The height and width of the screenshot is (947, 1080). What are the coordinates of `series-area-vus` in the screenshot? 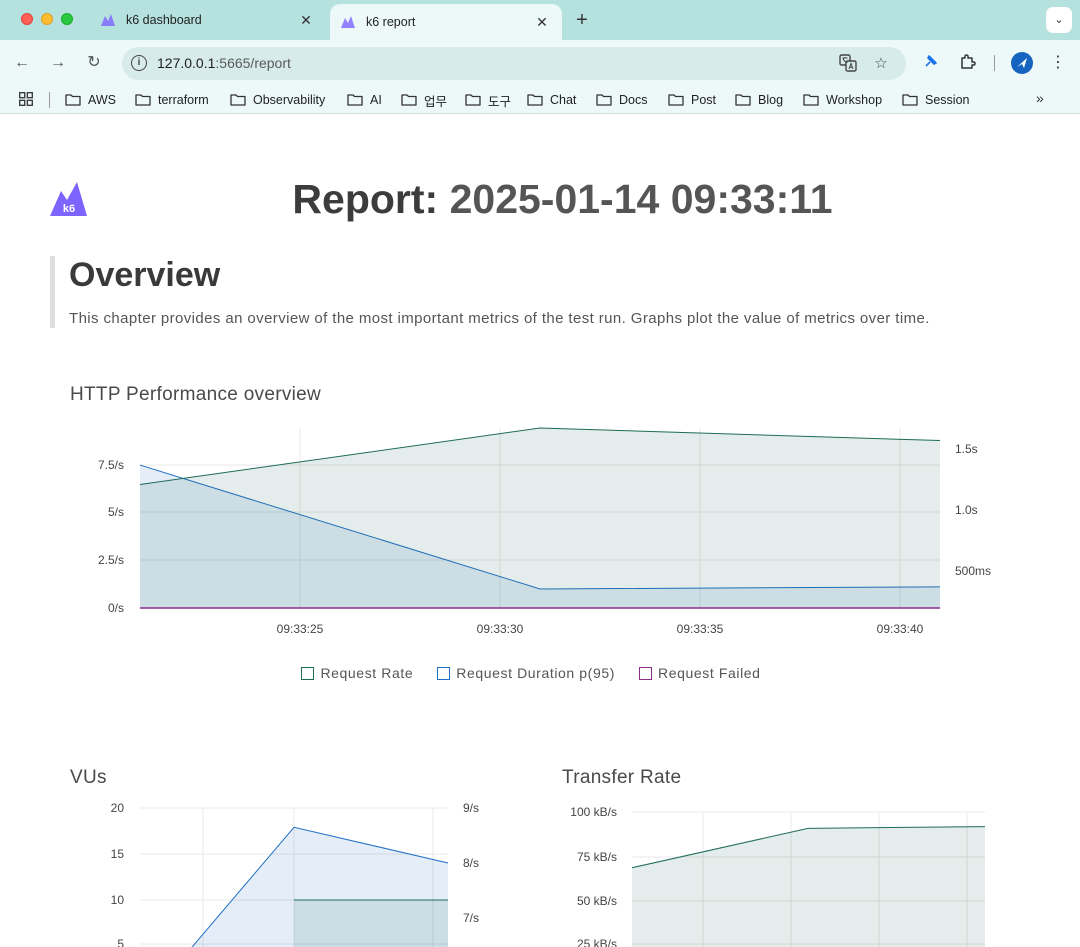 It's located at (371, 923).